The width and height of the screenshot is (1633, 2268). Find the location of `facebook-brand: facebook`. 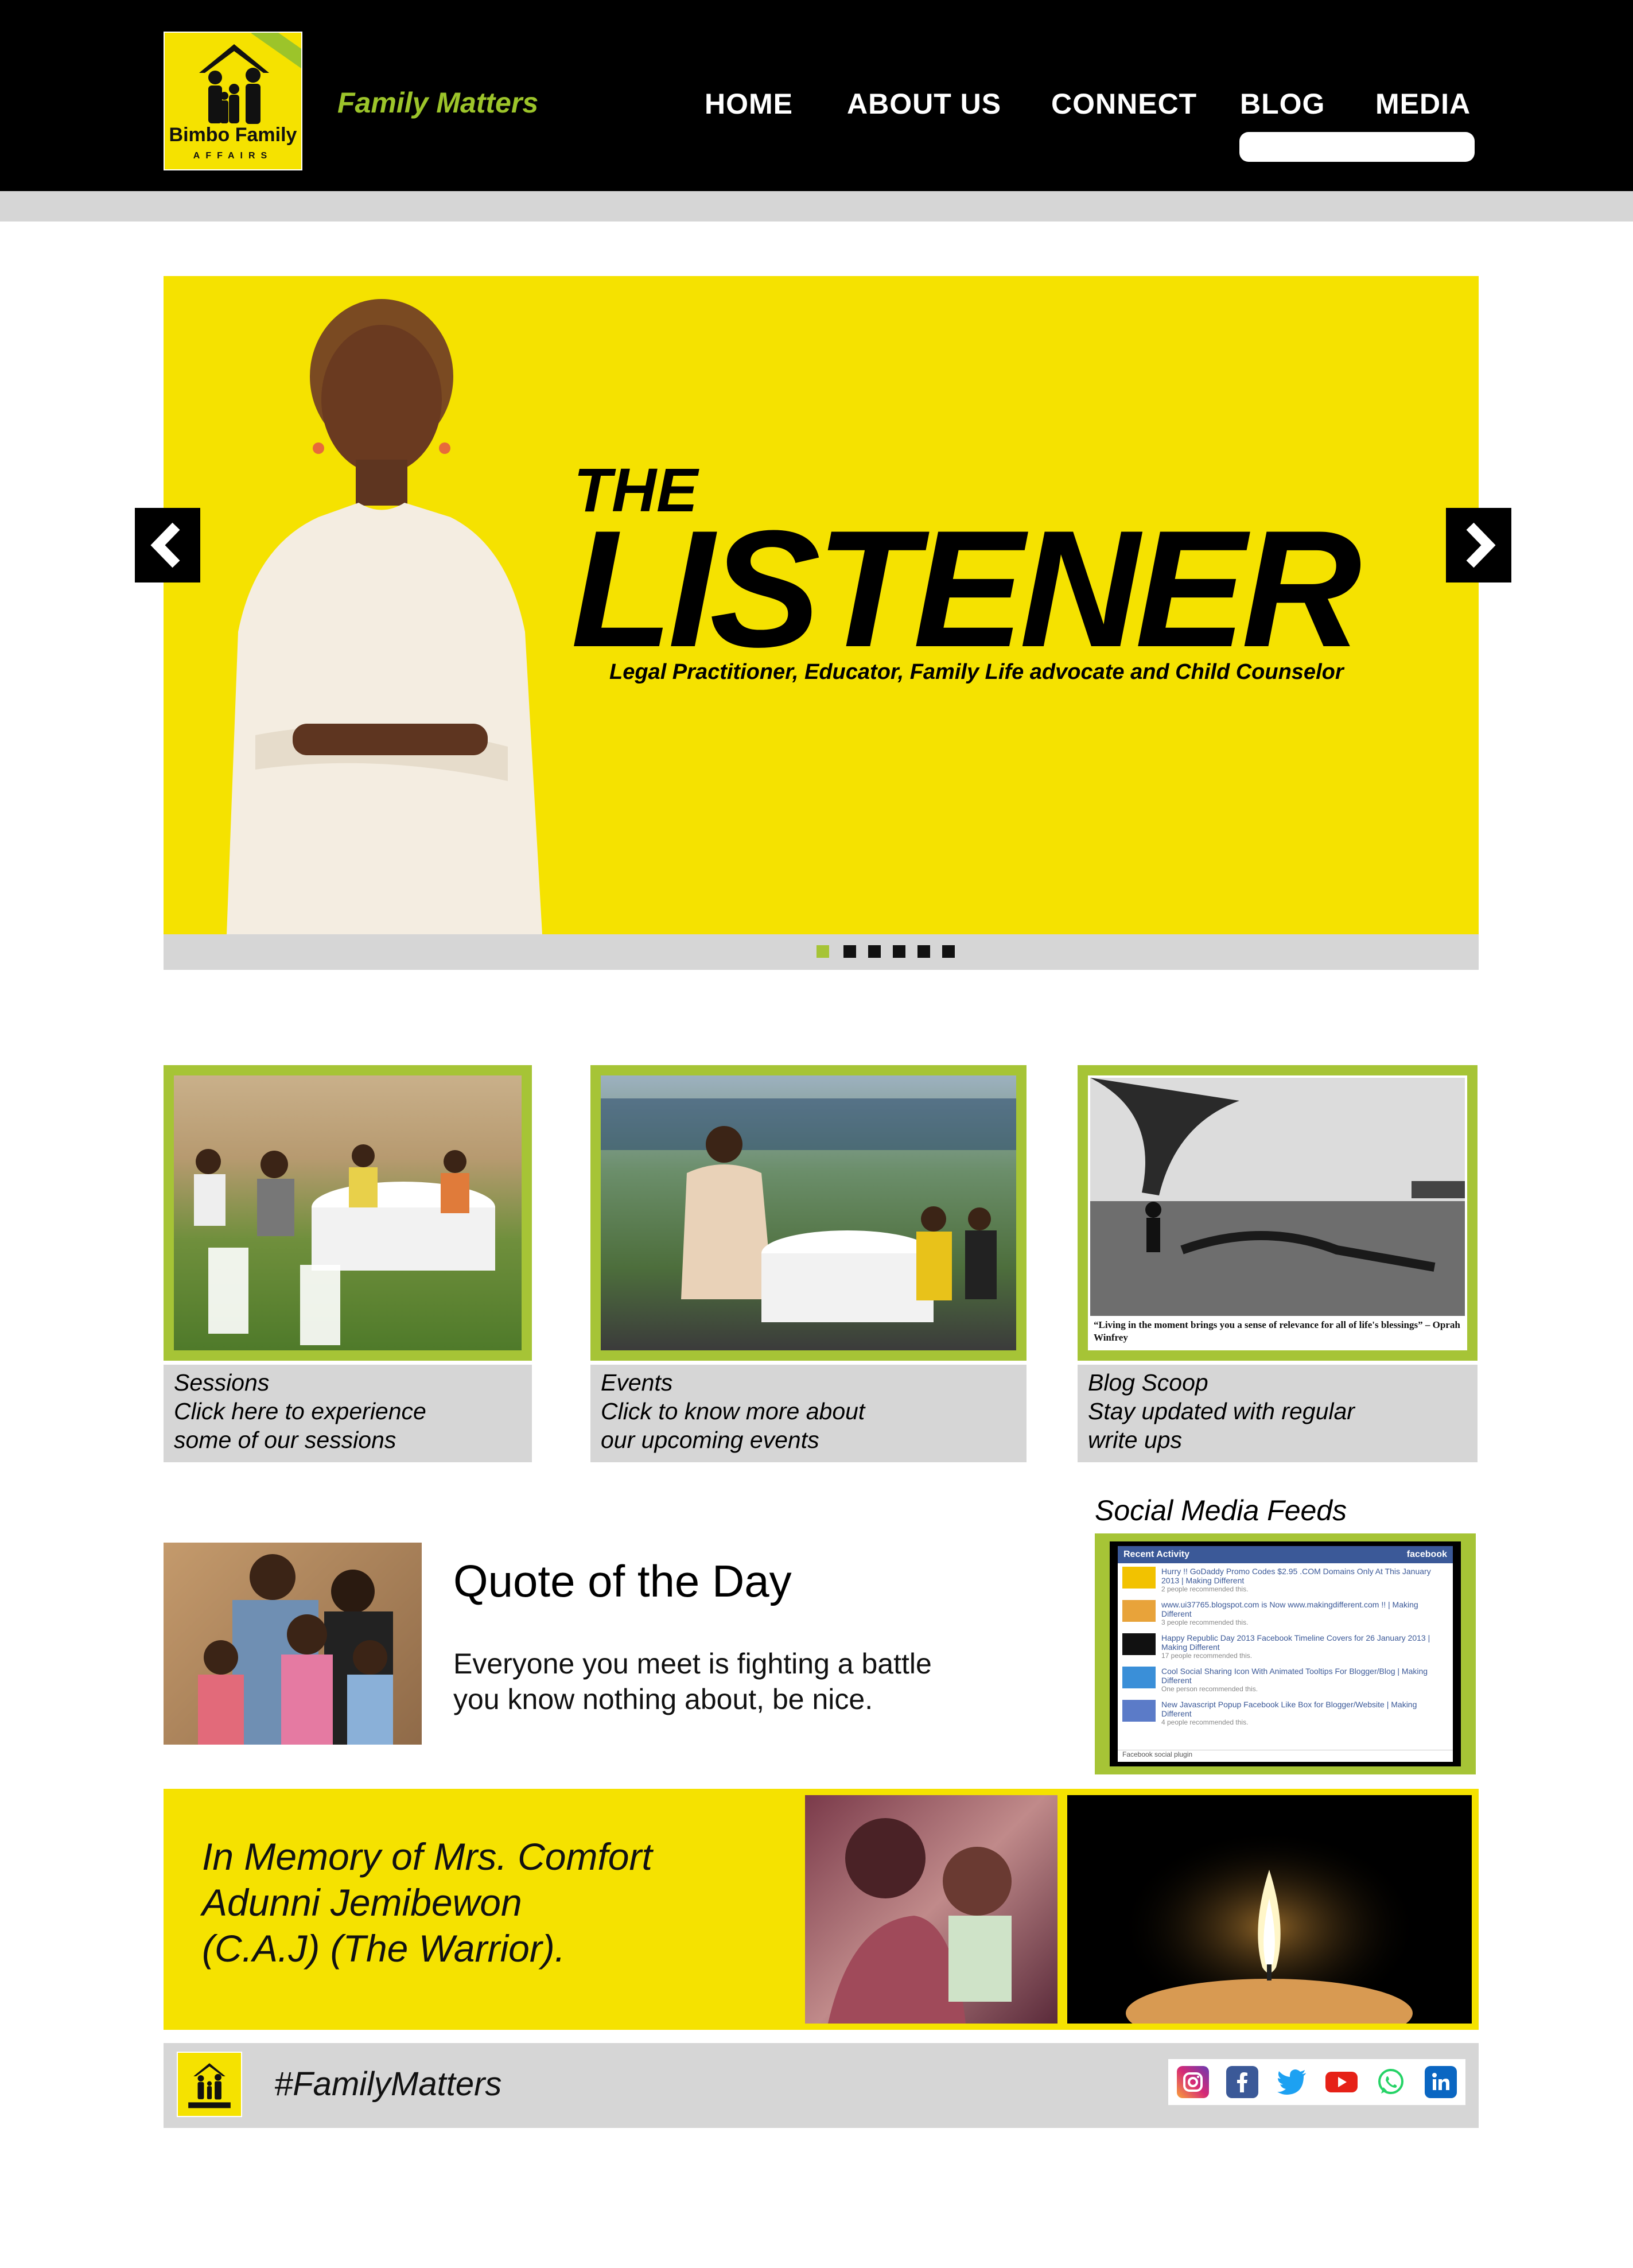

facebook-brand: facebook is located at coordinates (1426, 1554).